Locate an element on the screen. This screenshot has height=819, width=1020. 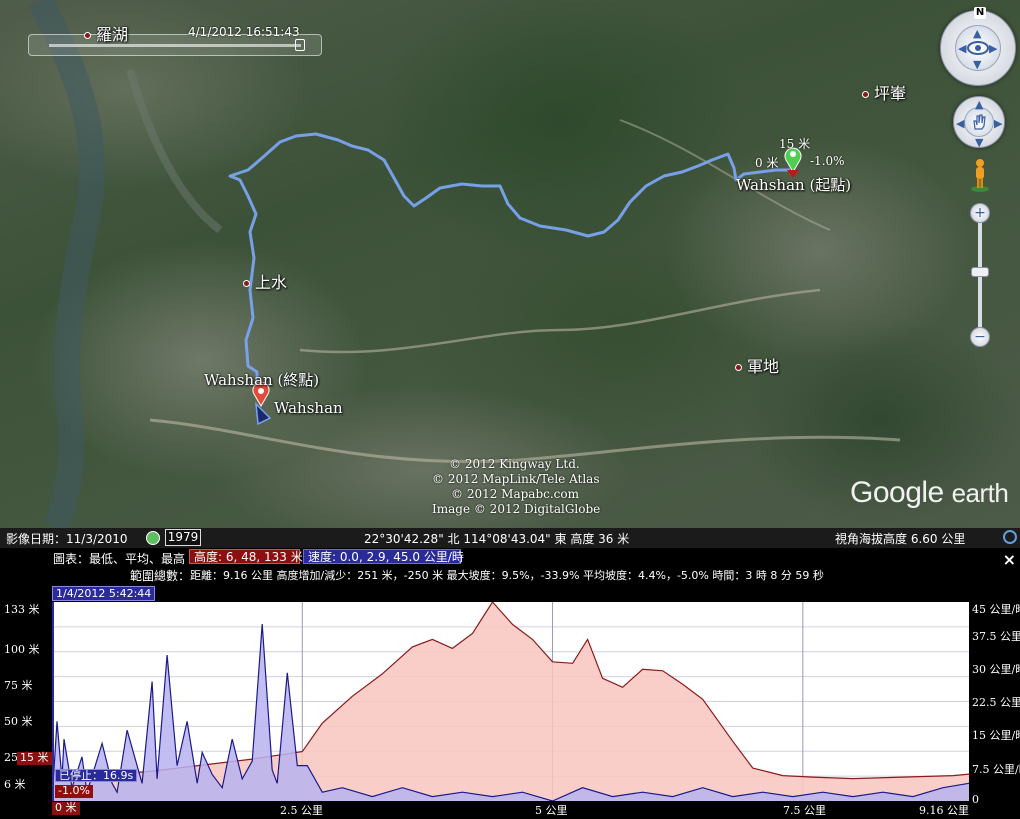
start-marker-label: Wahshan (起點) is located at coordinates (793, 184).